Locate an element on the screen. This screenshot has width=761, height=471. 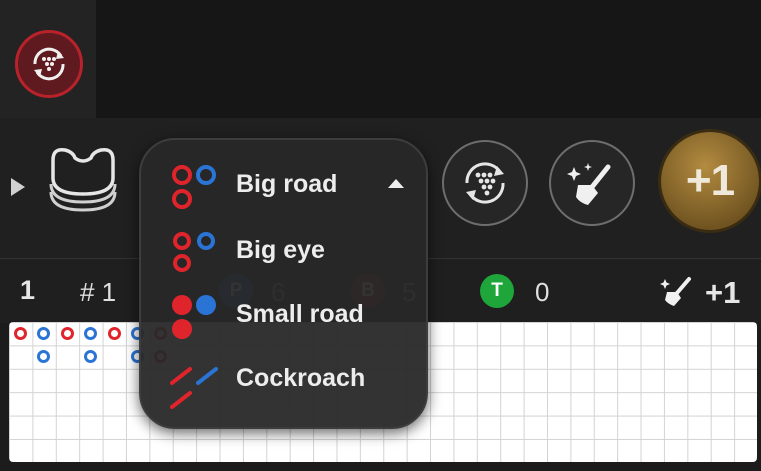
sweep-clean-icon is located at coordinates (589, 184).